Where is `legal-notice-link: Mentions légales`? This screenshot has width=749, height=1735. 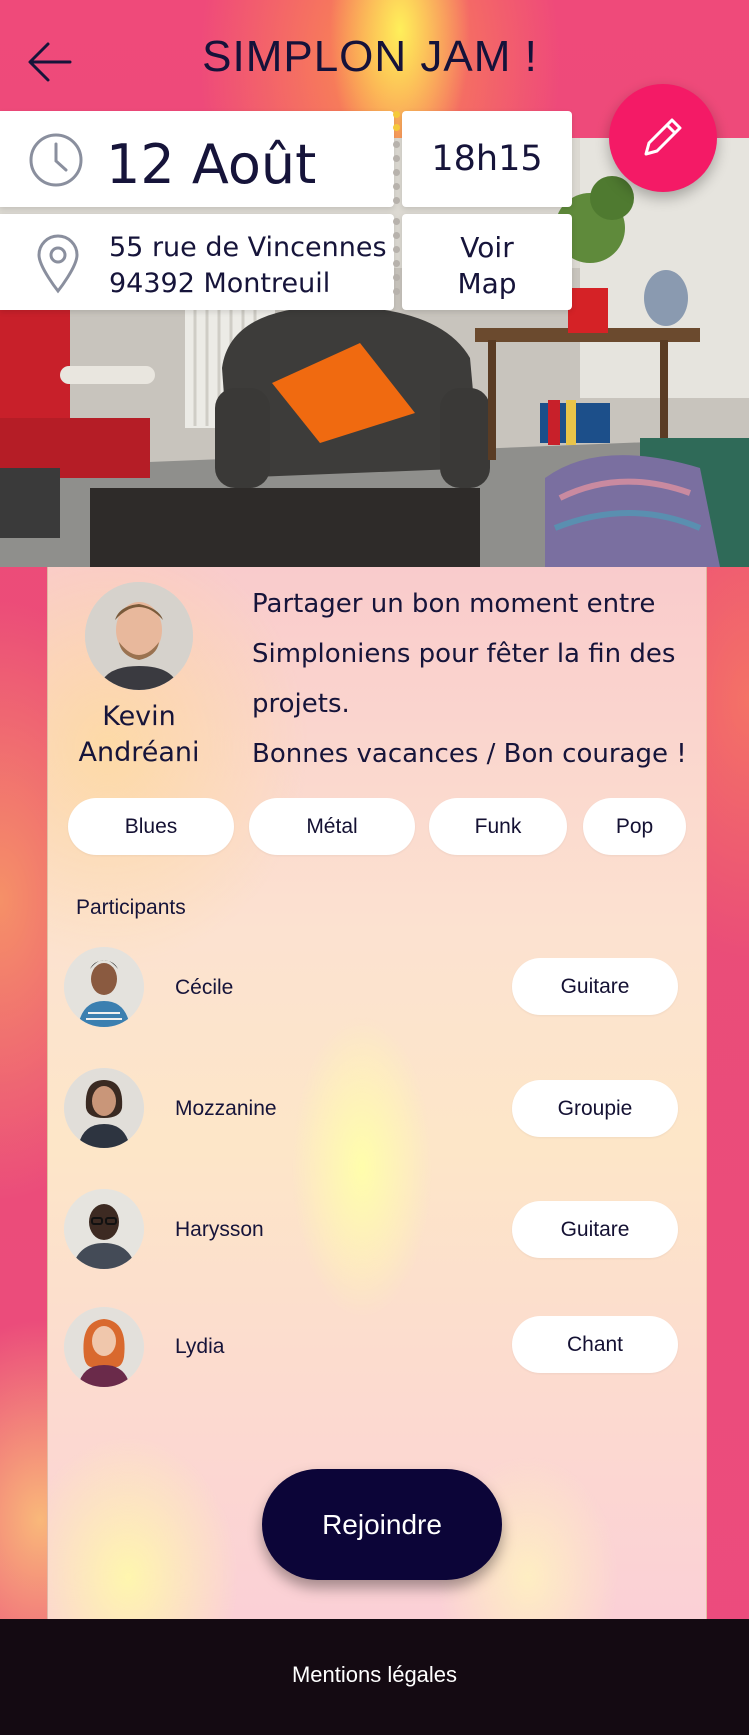
legal-notice-link: Mentions légales is located at coordinates (374, 1675).